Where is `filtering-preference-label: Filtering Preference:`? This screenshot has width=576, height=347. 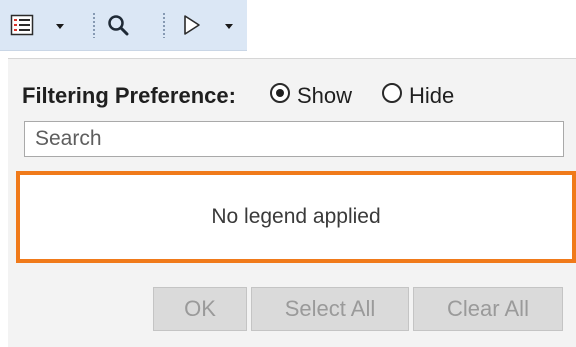 filtering-preference-label: Filtering Preference: is located at coordinates (129, 95).